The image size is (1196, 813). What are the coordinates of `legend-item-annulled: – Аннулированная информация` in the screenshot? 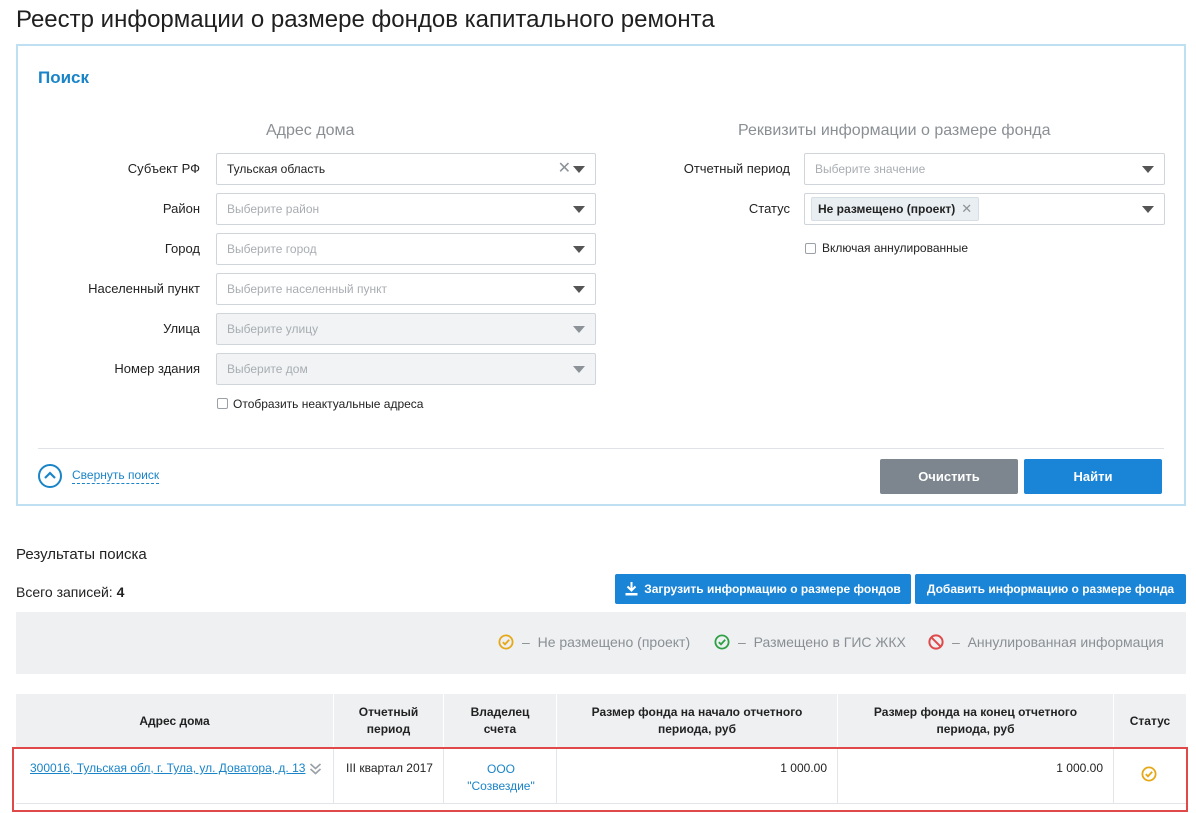 It's located at (1046, 642).